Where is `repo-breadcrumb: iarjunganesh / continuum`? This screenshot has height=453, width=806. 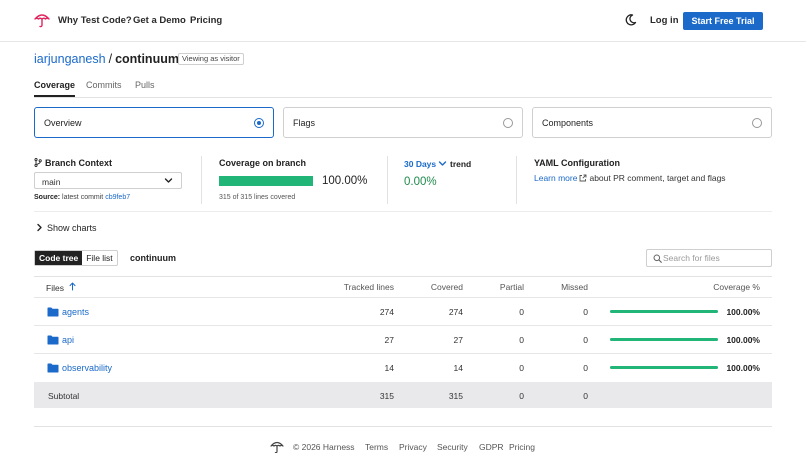
repo-breadcrumb: iarjunganesh / continuum is located at coordinates (106, 59).